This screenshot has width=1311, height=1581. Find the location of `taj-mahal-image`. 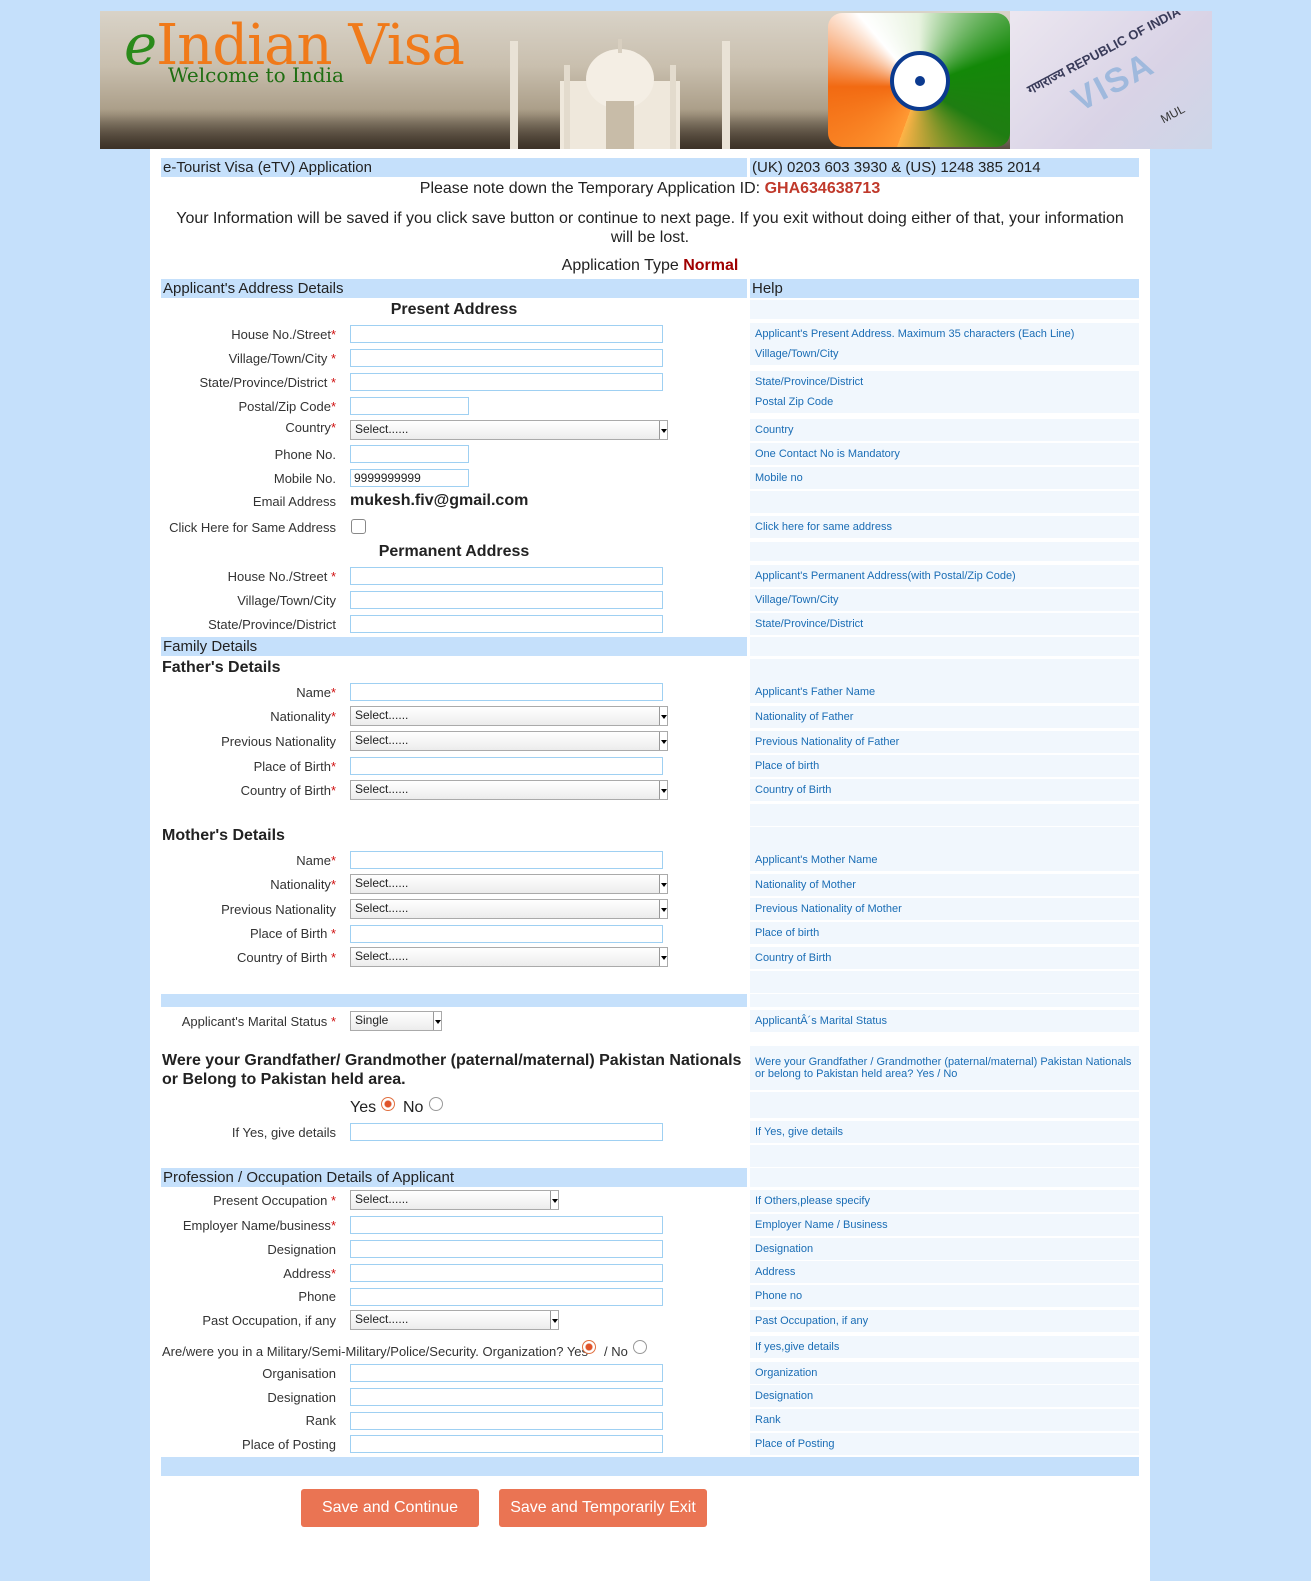

taj-mahal-image is located at coordinates (620, 94).